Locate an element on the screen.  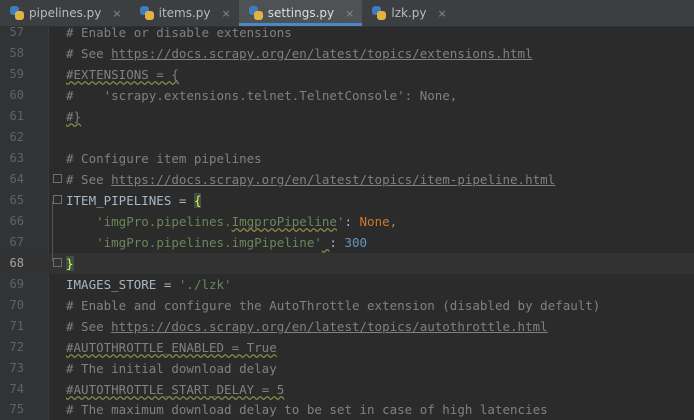
line-number: 57 is located at coordinates (16, 32).